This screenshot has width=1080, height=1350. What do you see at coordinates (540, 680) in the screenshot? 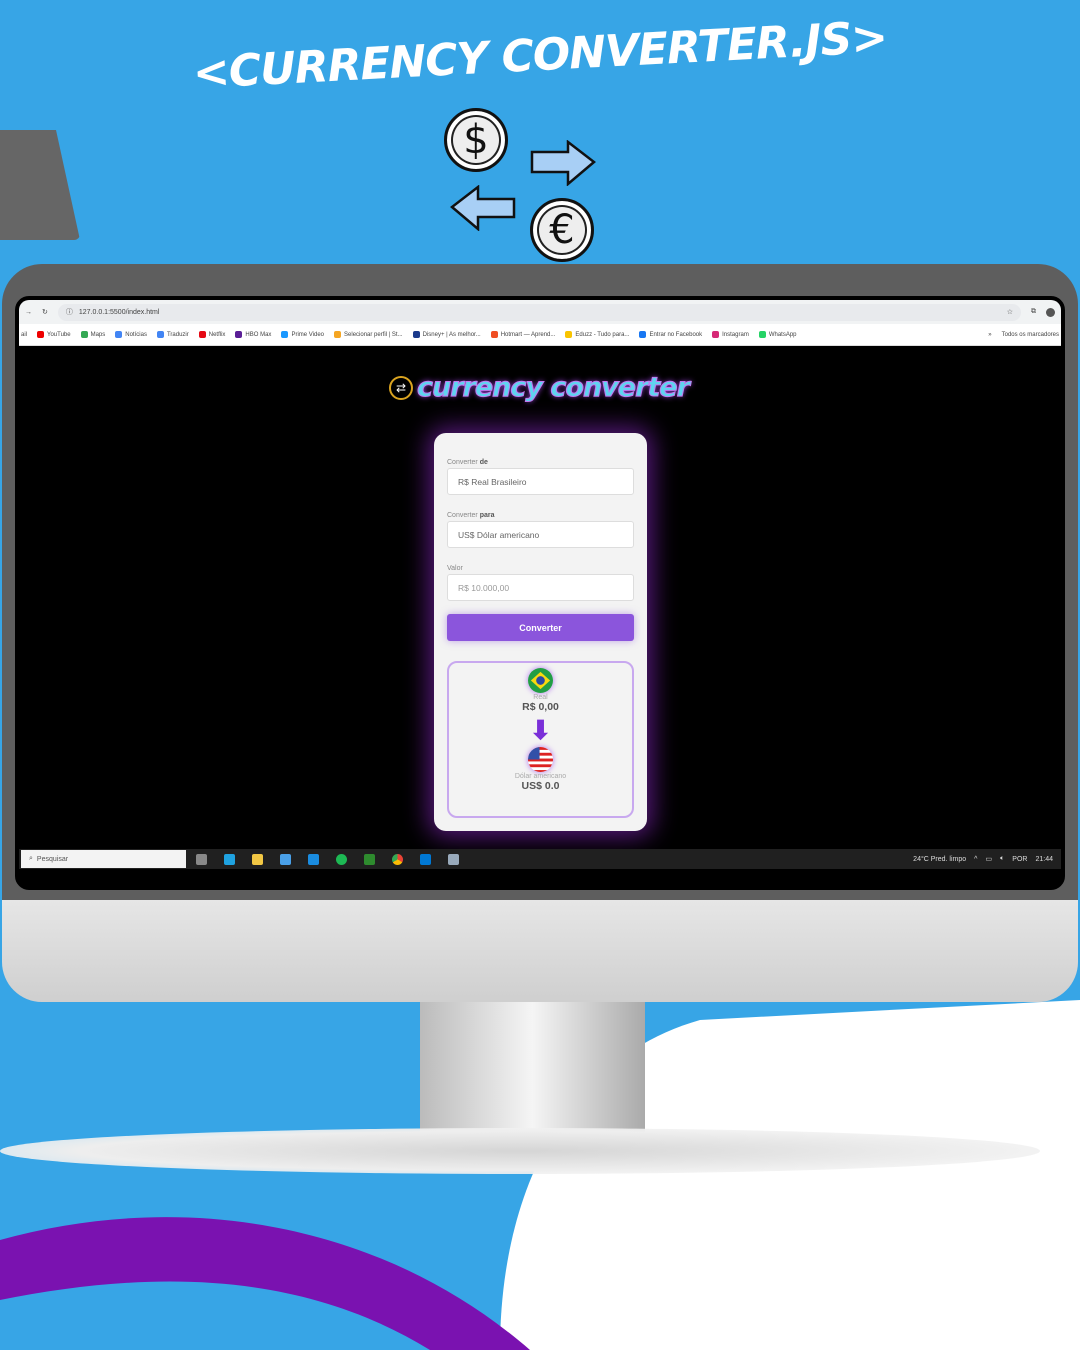
I see `brazil-flag-icon` at bounding box center [540, 680].